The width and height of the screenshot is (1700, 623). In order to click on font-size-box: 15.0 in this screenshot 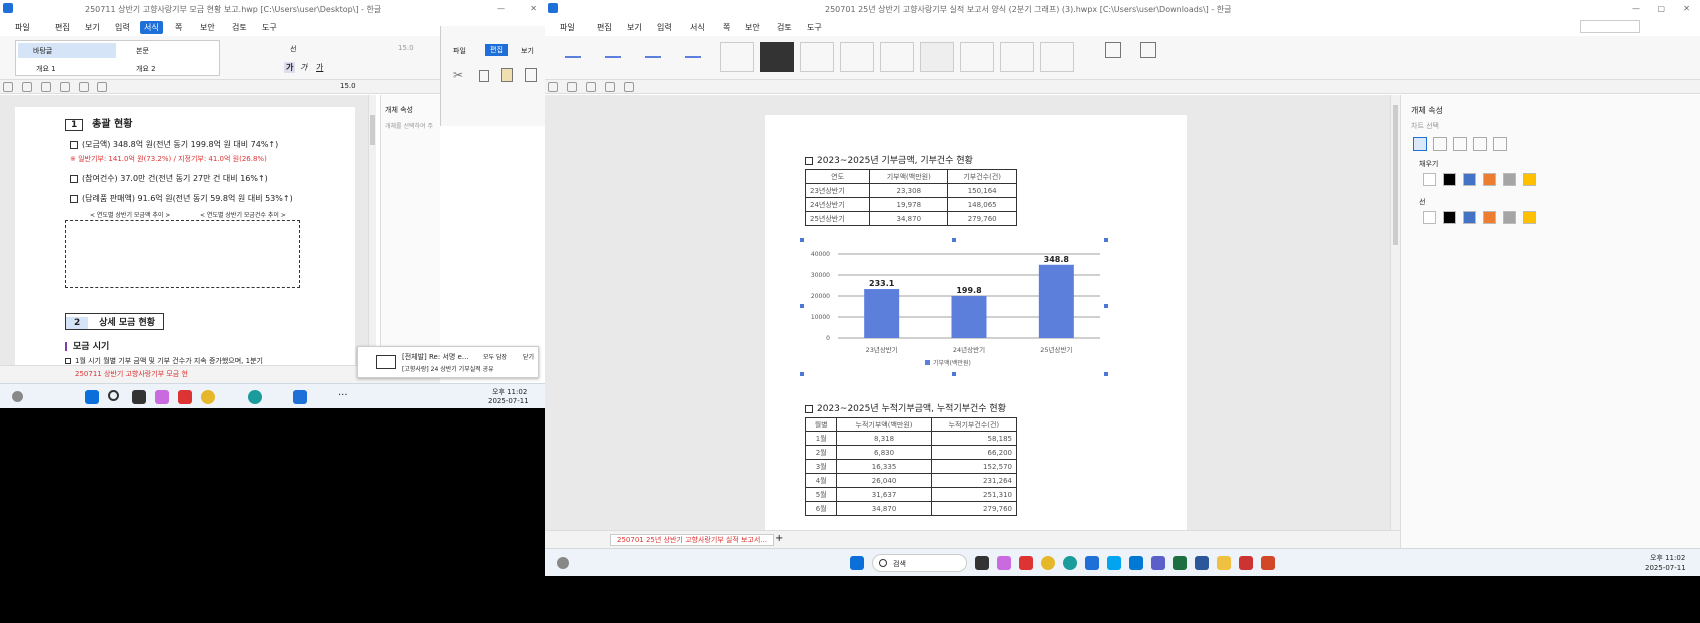, I will do `click(406, 48)`.